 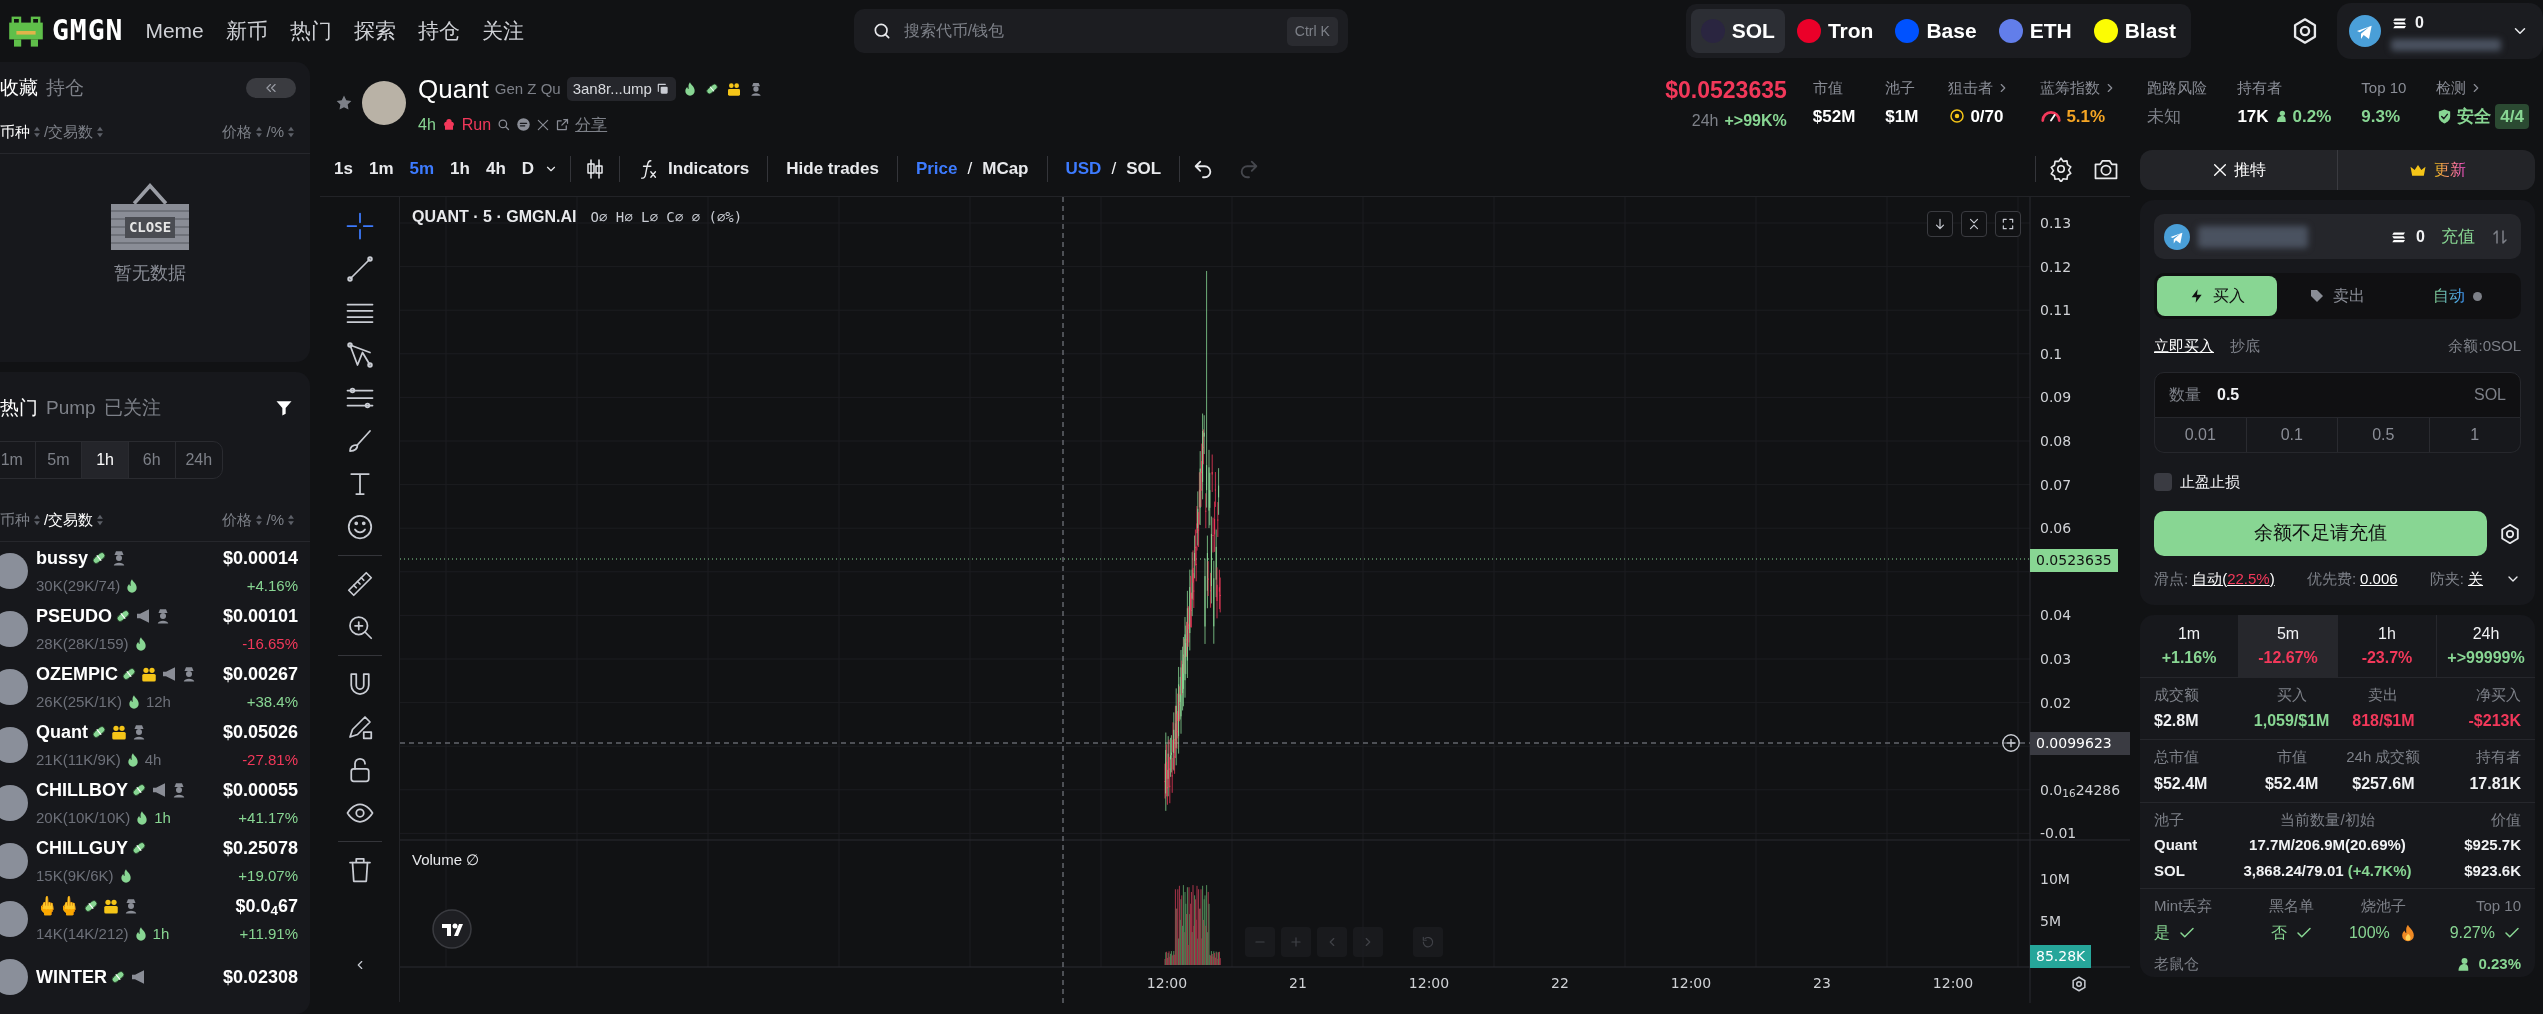 What do you see at coordinates (150, 193) in the screenshot?
I see `sign-hanger-icon` at bounding box center [150, 193].